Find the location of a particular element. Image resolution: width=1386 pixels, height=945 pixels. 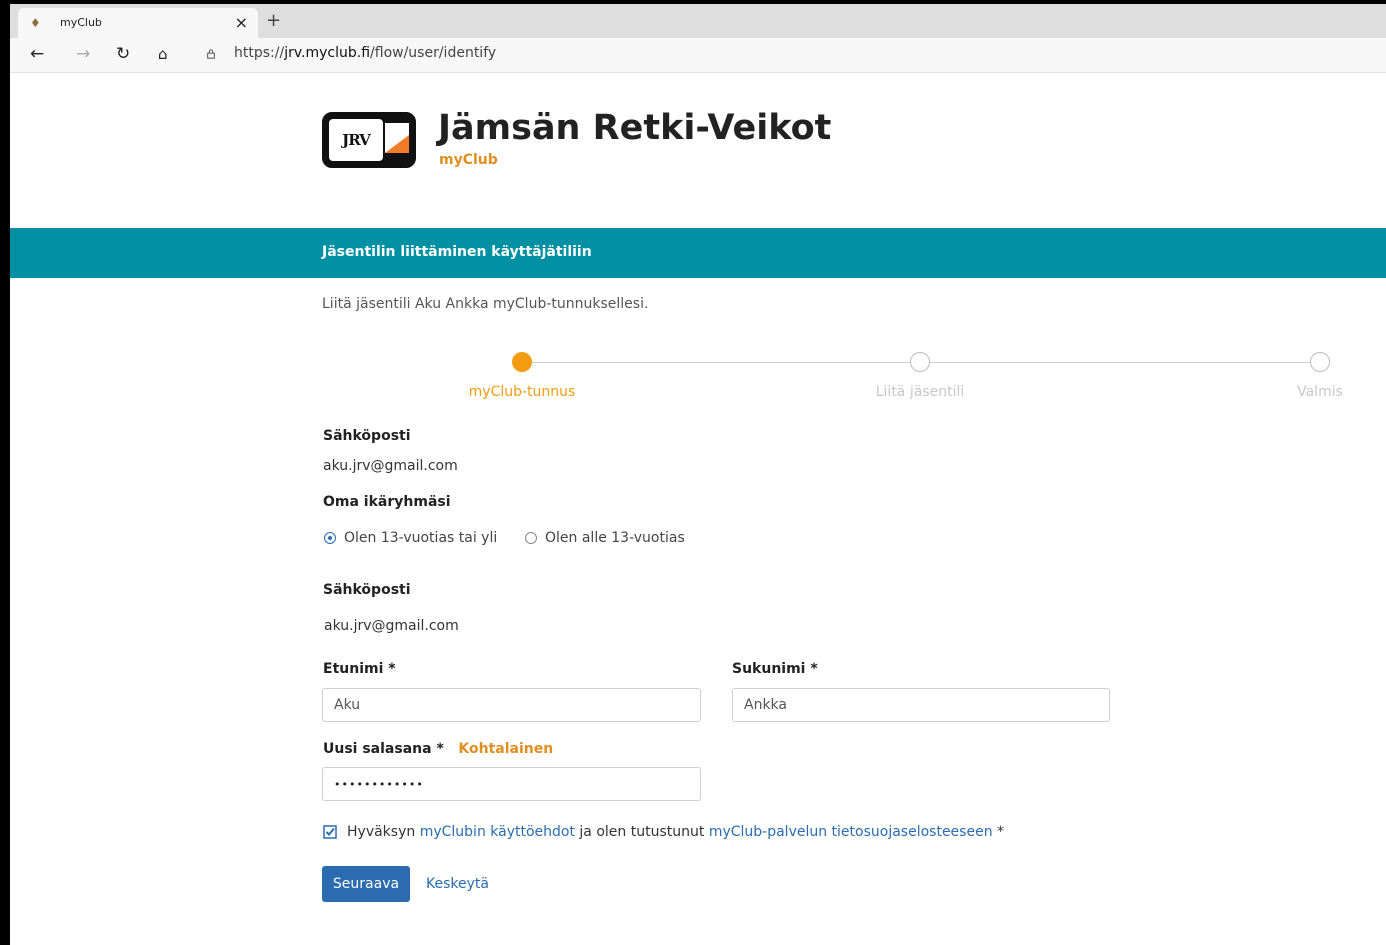

email-label-2: Sähköposti is located at coordinates (367, 590).